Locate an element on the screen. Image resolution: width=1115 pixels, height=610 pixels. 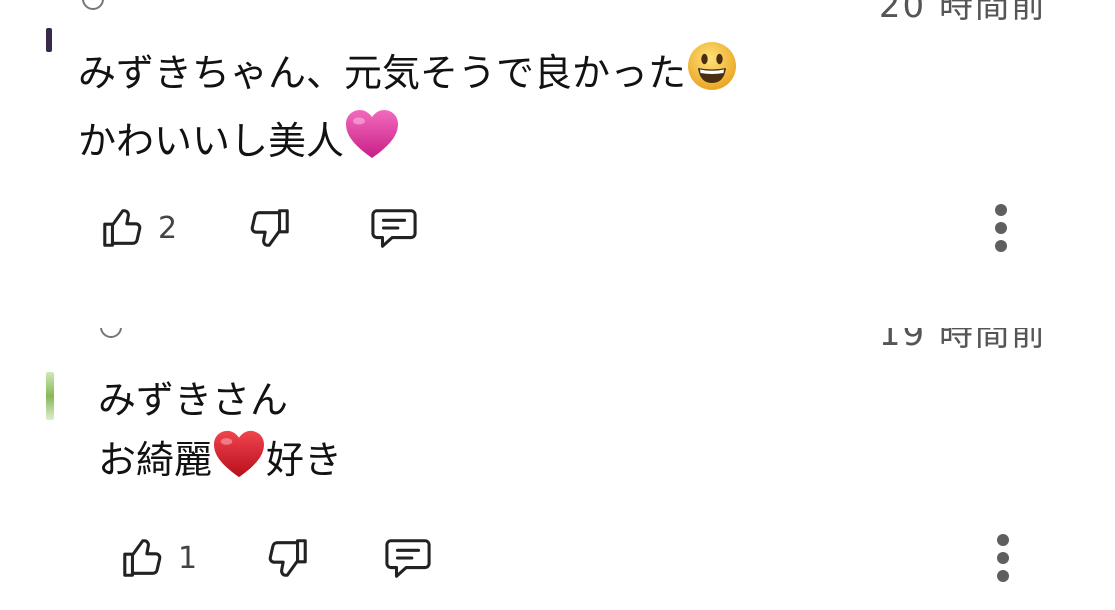
comment-header-cut: 19 時間前 is located at coordinates (557, 338).